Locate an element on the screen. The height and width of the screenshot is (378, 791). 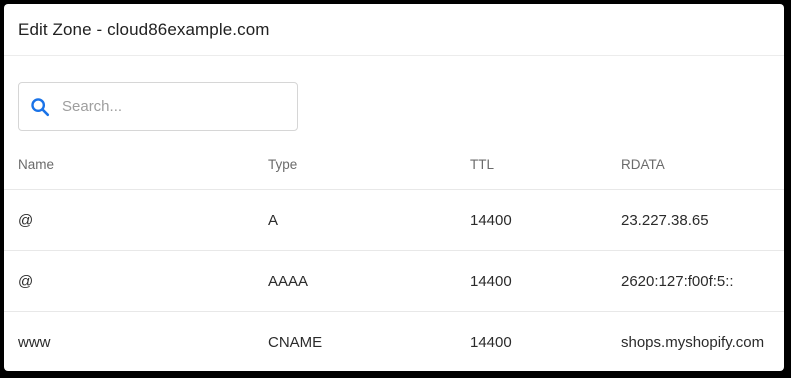
column-header-type: Type is located at coordinates (282, 164).